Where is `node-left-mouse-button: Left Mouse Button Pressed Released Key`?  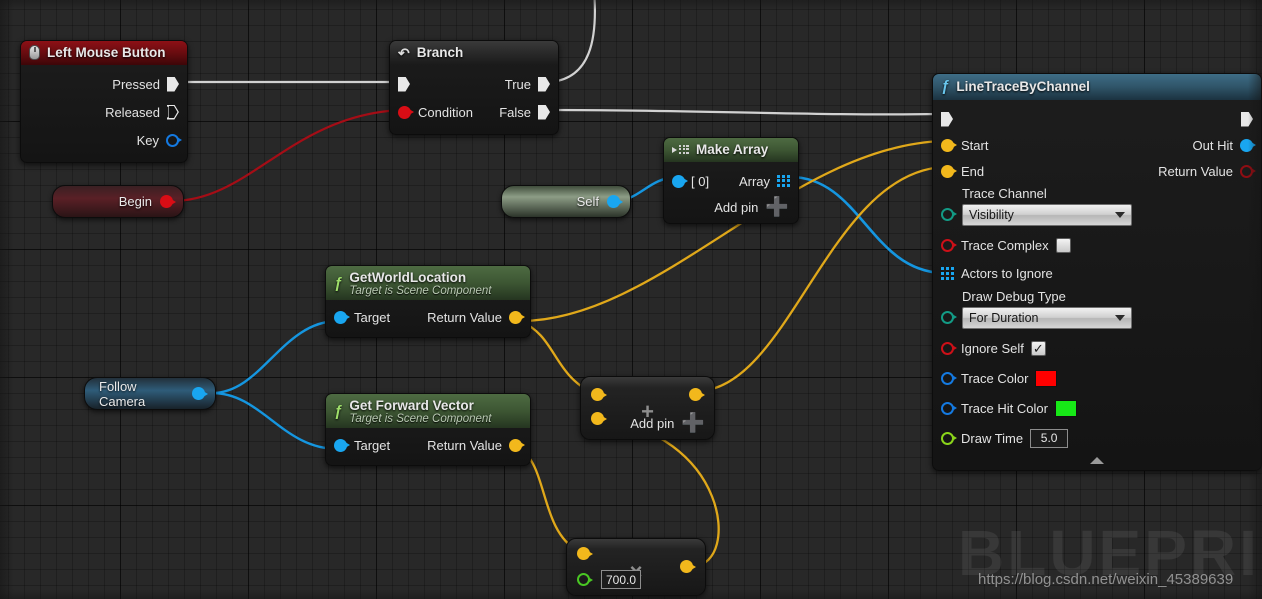
node-left-mouse-button: Left Mouse Button Pressed Released Key is located at coordinates (104, 101).